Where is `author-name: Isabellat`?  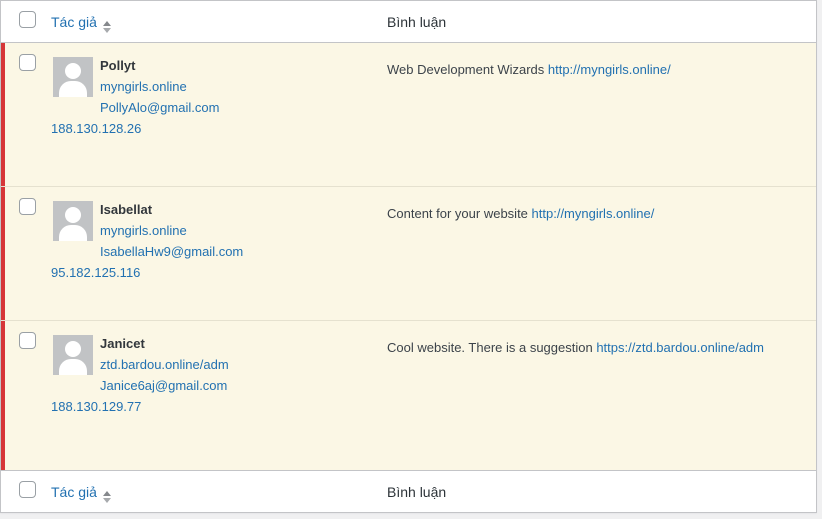
author-name: Isabellat is located at coordinates (126, 209).